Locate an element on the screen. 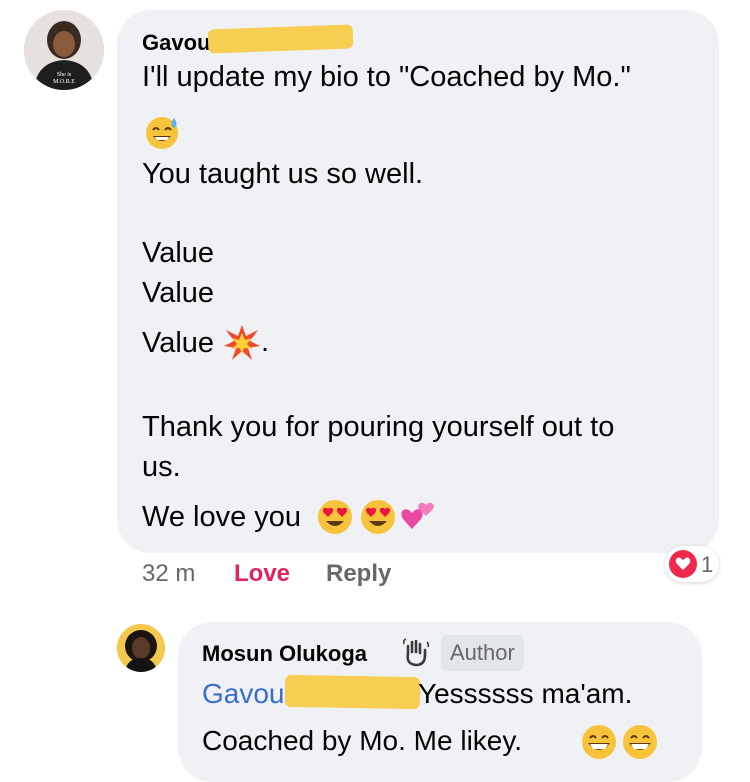  revolving-hearts-emoji is located at coordinates (417, 515).